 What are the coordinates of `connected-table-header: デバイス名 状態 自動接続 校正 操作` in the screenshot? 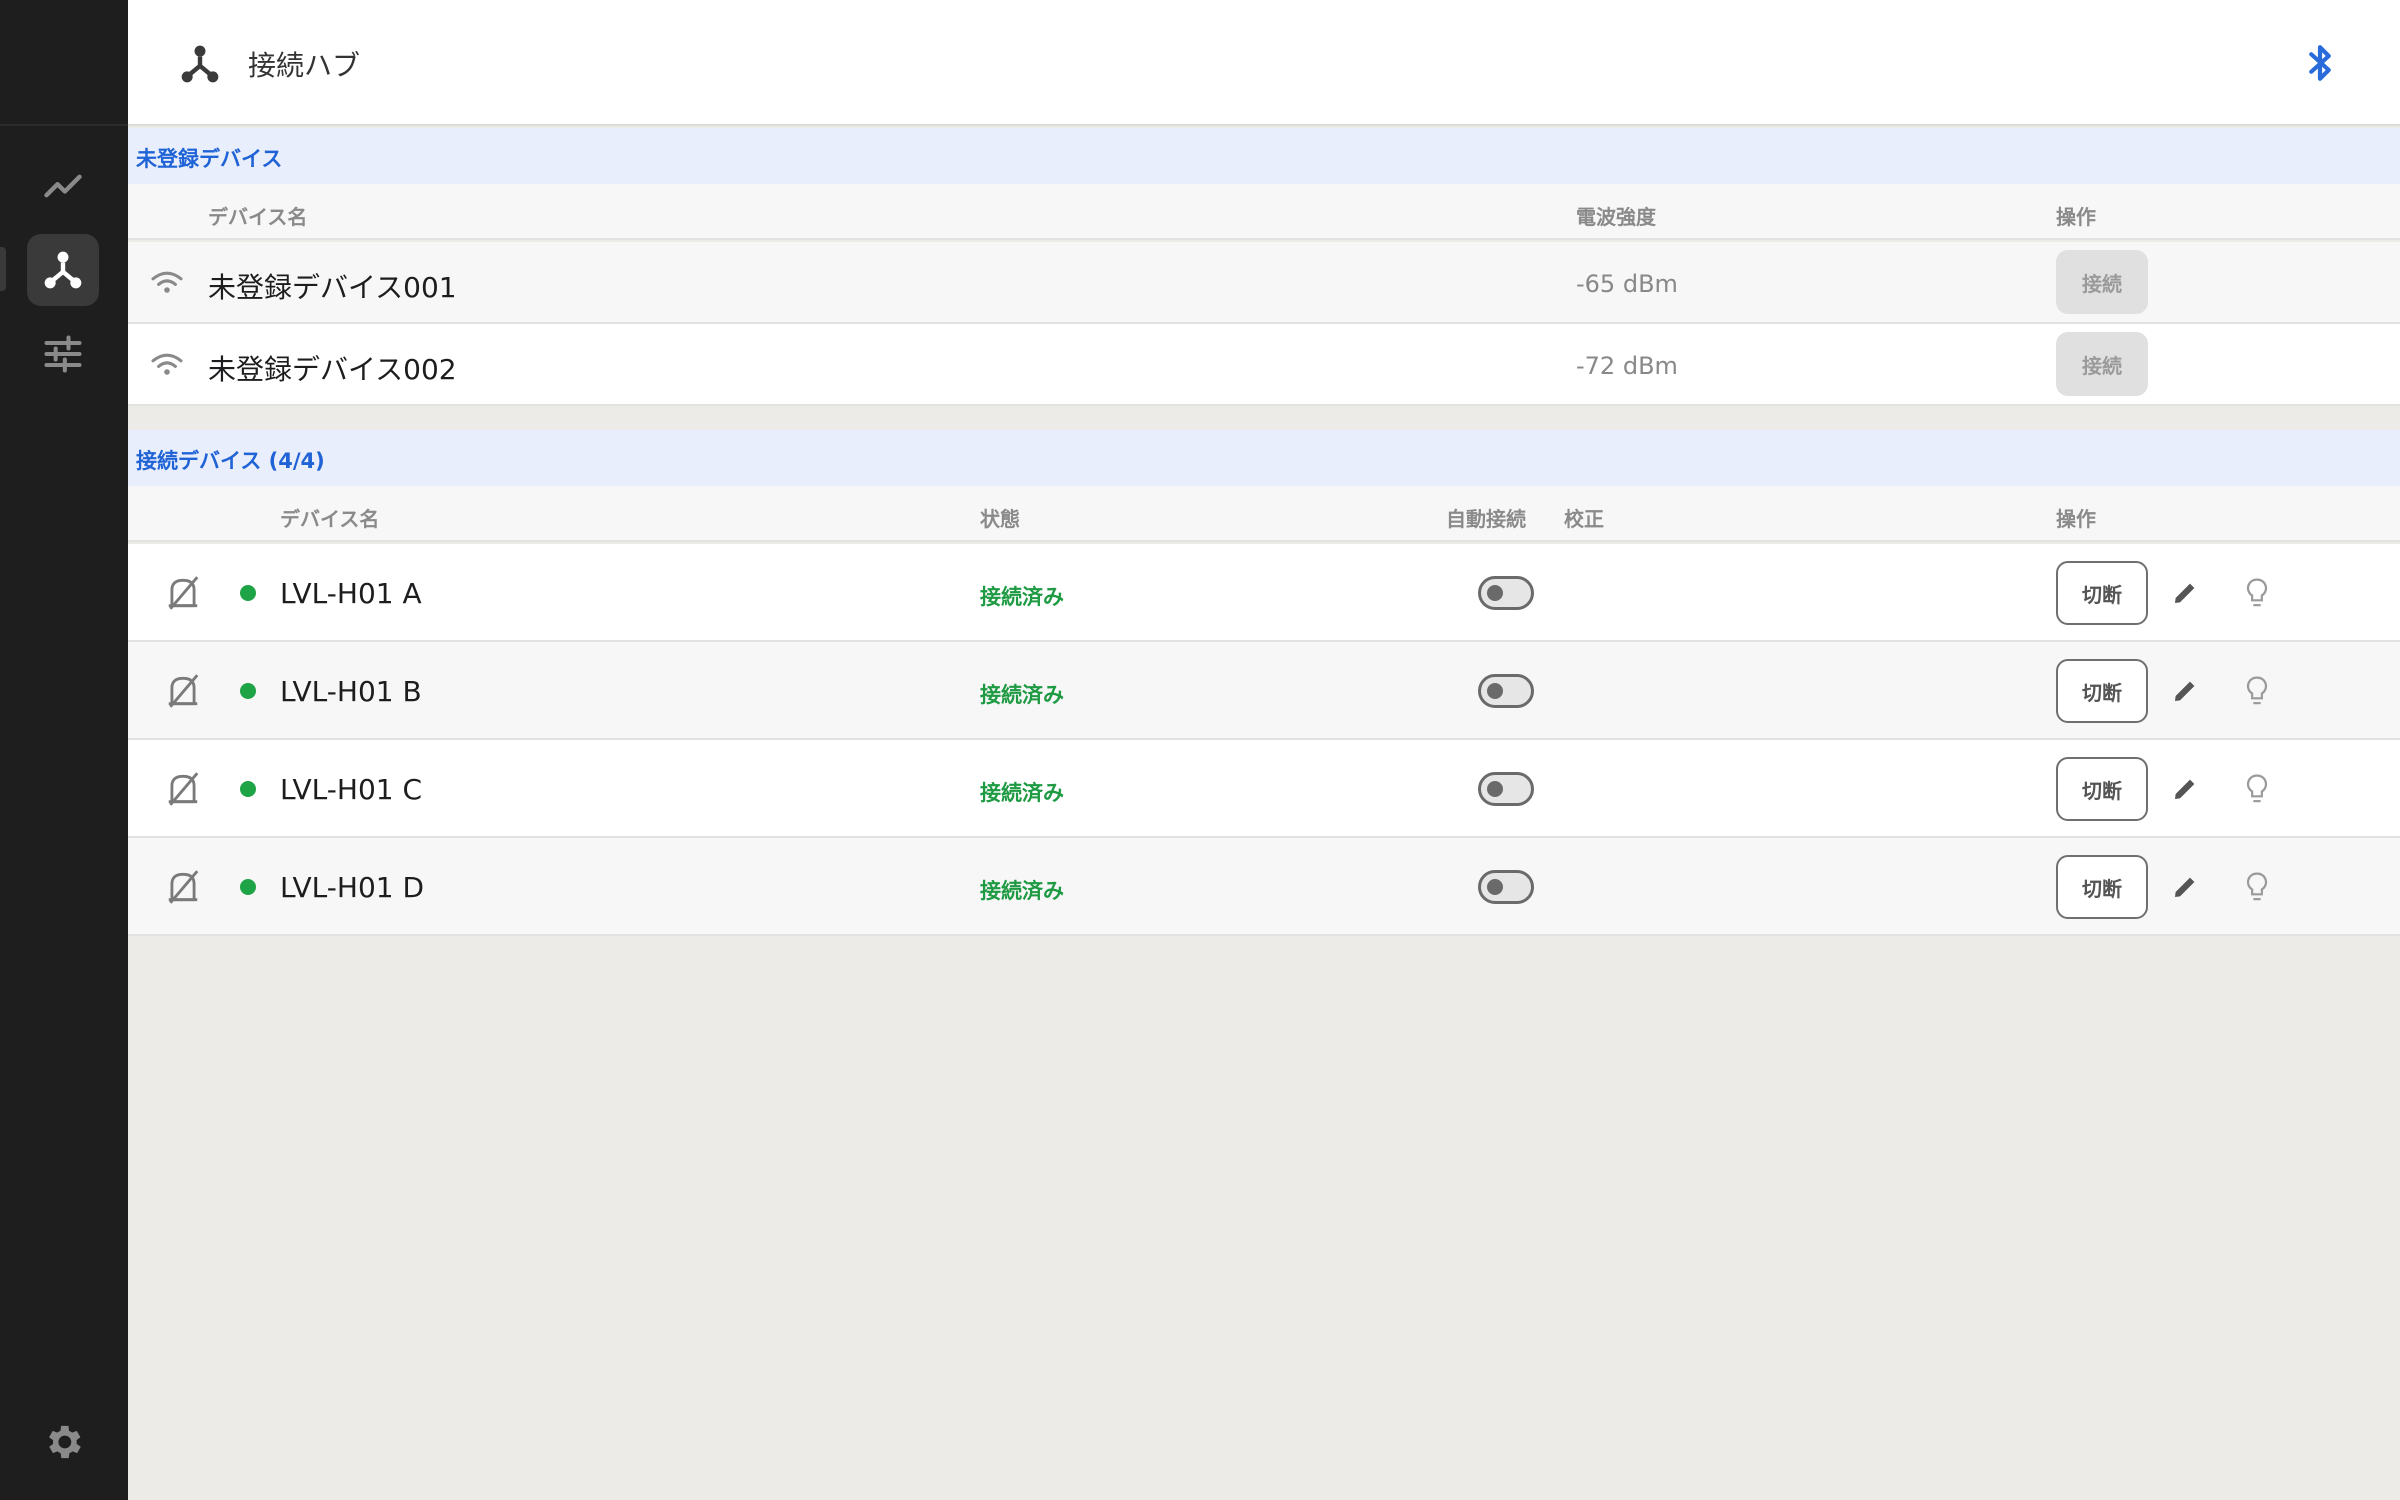 It's located at (1264, 514).